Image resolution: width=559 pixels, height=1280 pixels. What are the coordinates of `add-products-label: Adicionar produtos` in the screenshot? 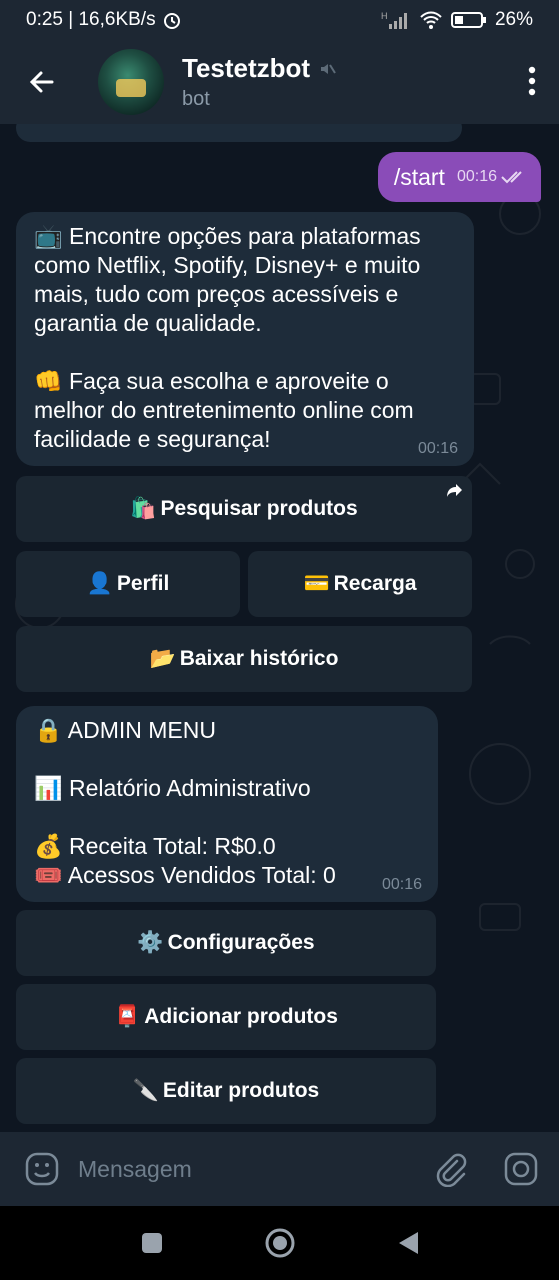 It's located at (241, 1016).